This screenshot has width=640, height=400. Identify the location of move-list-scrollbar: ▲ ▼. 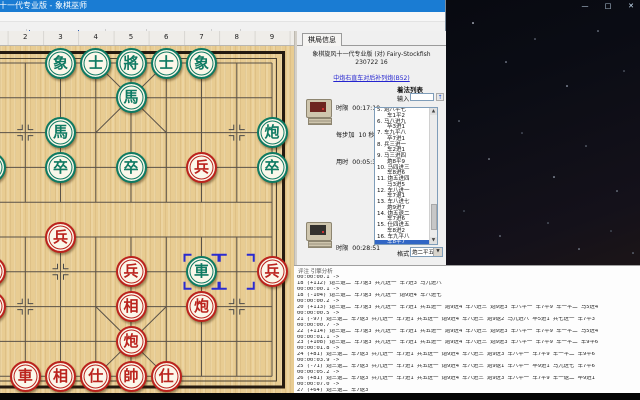
(433, 176).